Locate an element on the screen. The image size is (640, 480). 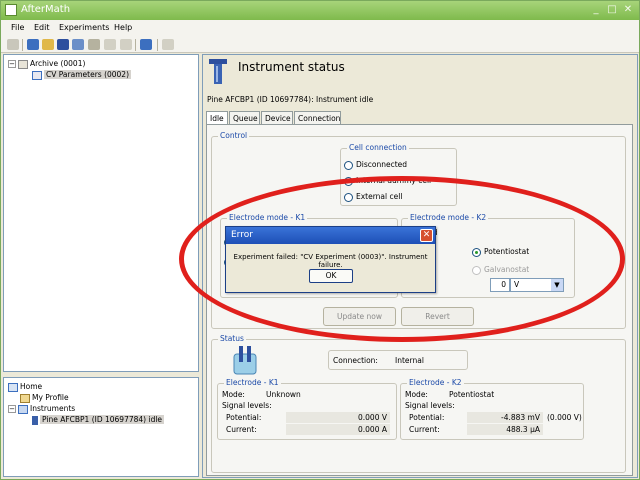
tab-device: Device is located at coordinates (277, 118).